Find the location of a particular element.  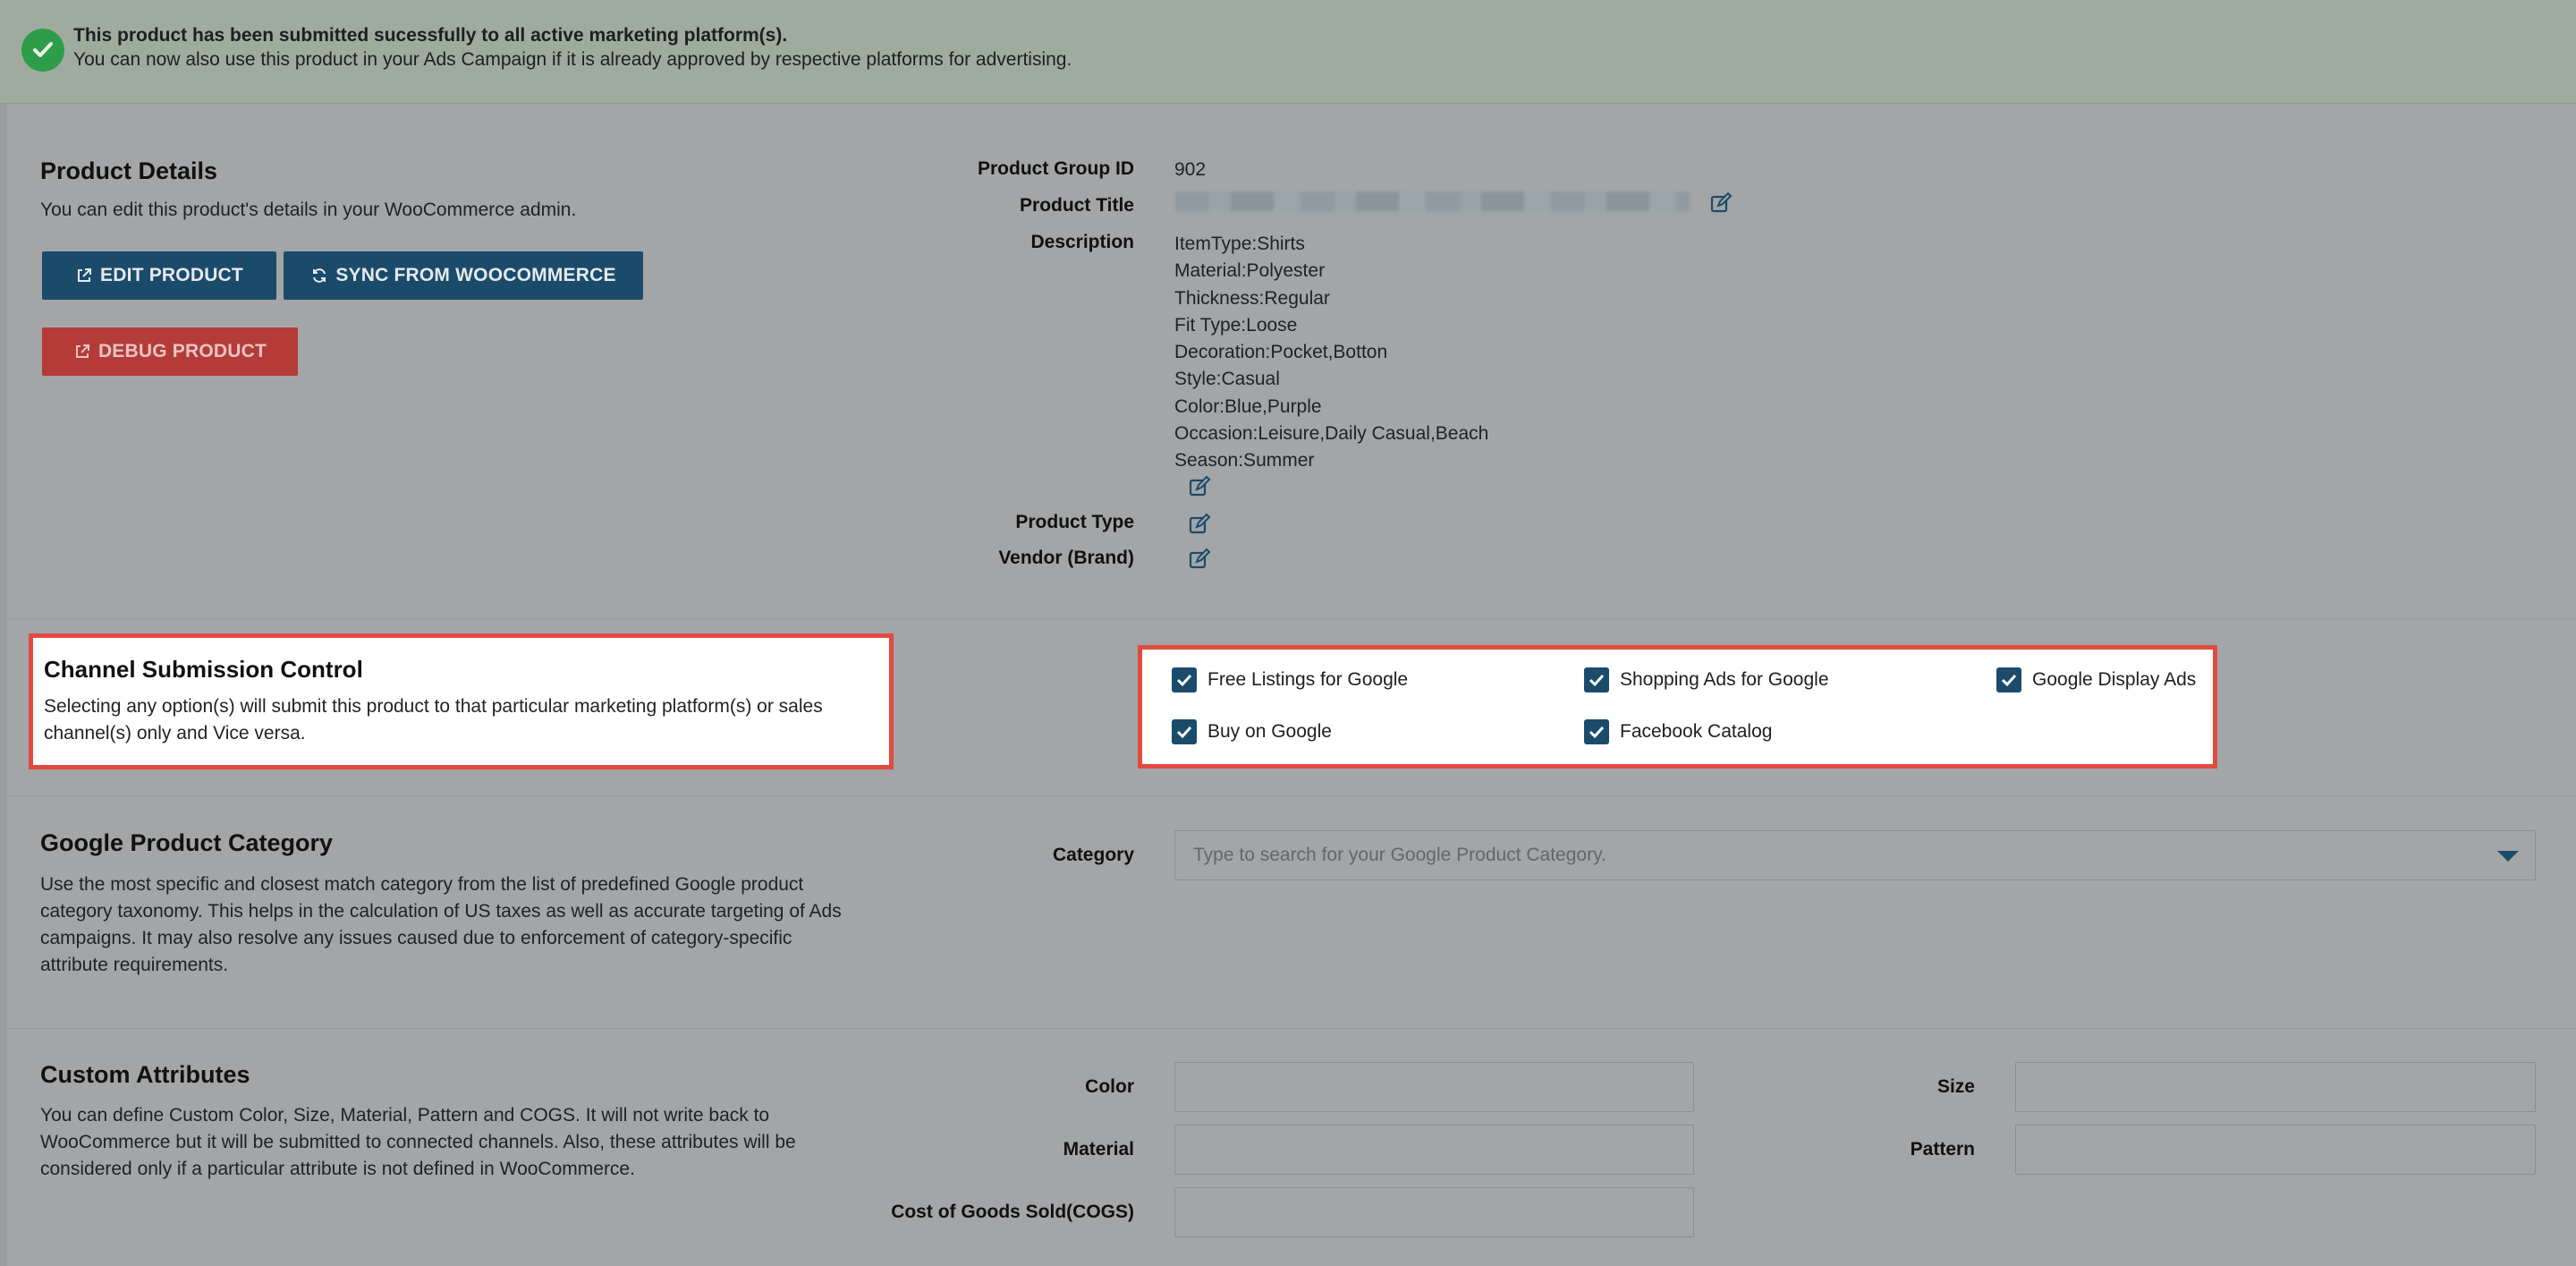

option-buy-on-google: Buy on Google is located at coordinates (1252, 731).